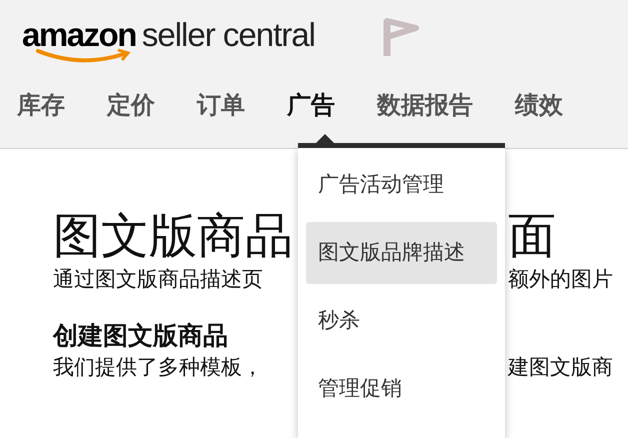 The height and width of the screenshot is (438, 628). I want to click on amazon-logo: amazon seller central, so click(168, 40).